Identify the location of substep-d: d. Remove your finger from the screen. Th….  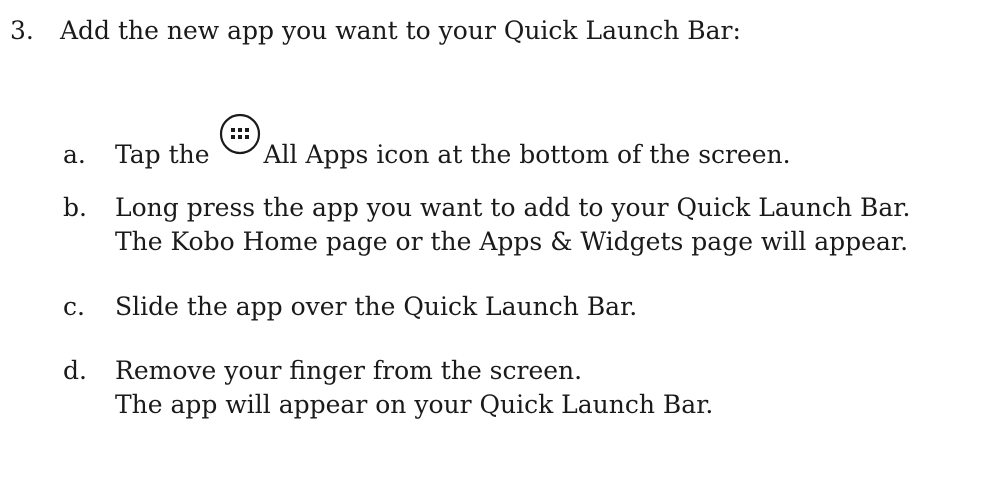
(388, 388).